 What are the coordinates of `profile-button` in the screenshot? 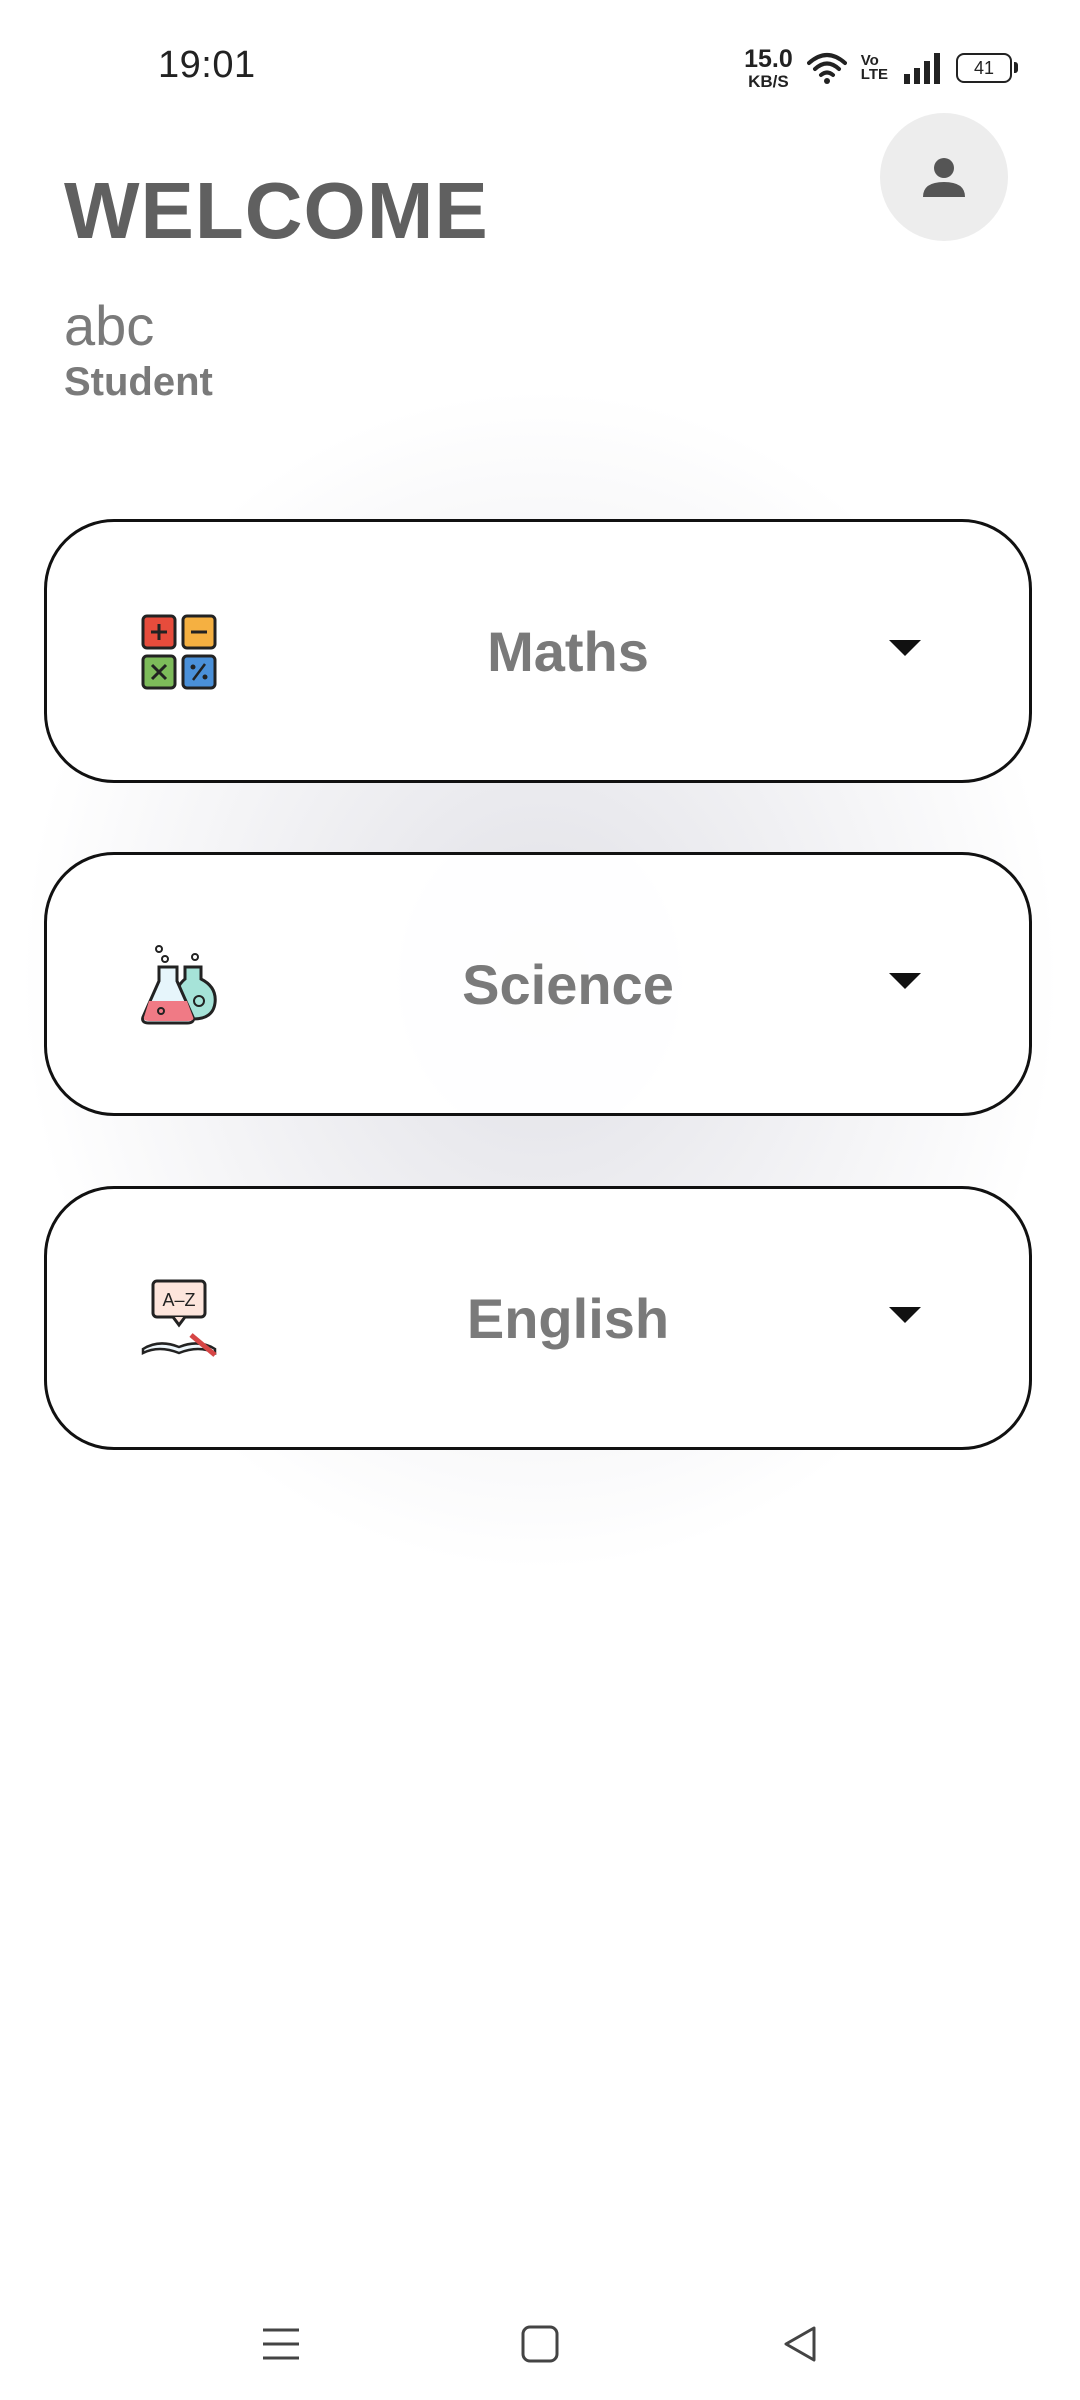 It's located at (944, 177).